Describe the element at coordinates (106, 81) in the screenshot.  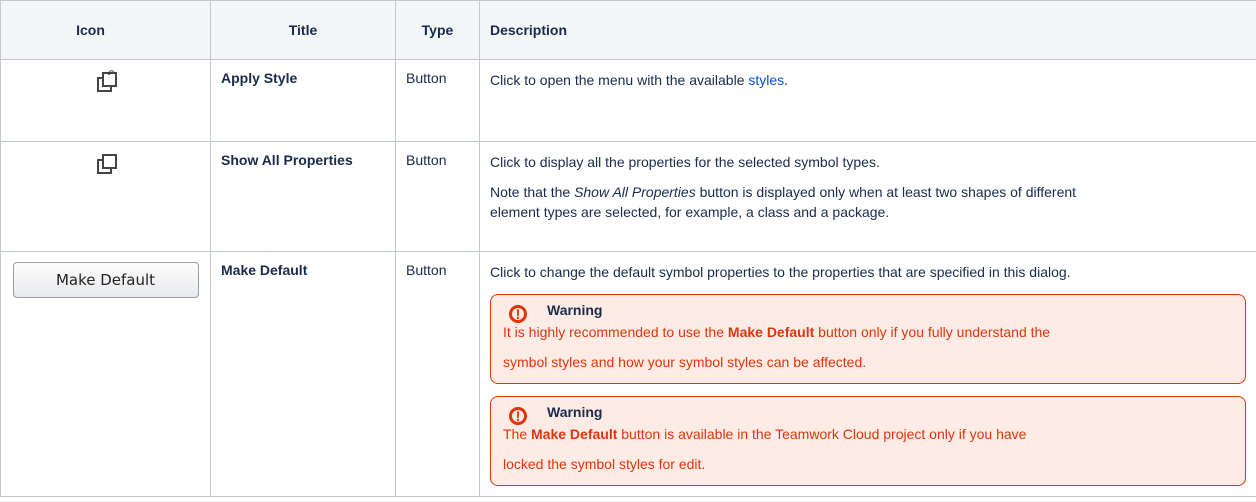
I see `apply-style-icon: ↶` at that location.